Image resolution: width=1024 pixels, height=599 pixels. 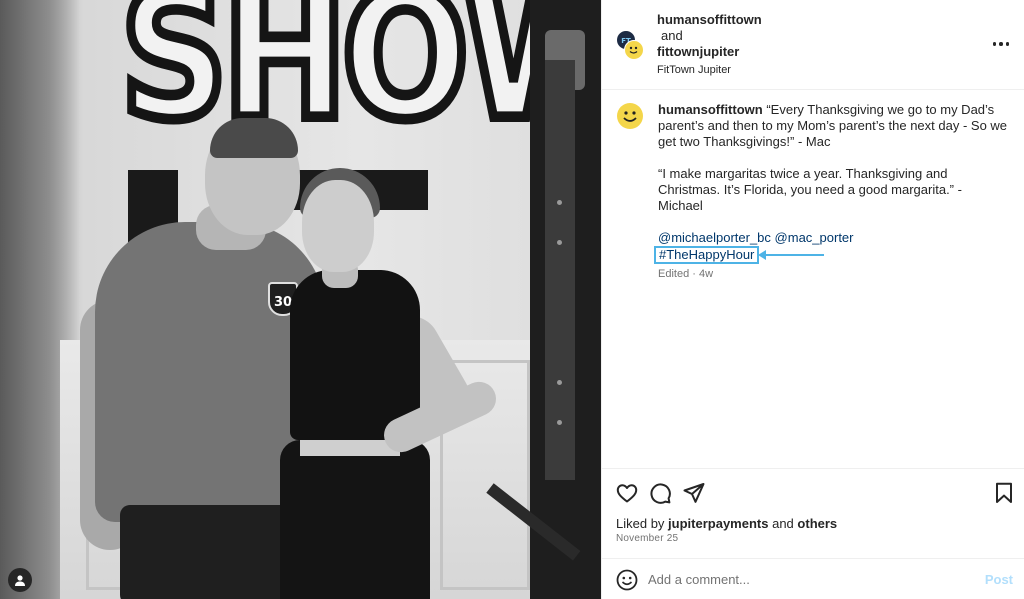 What do you see at coordinates (254, 138) in the screenshot?
I see `man-hair` at bounding box center [254, 138].